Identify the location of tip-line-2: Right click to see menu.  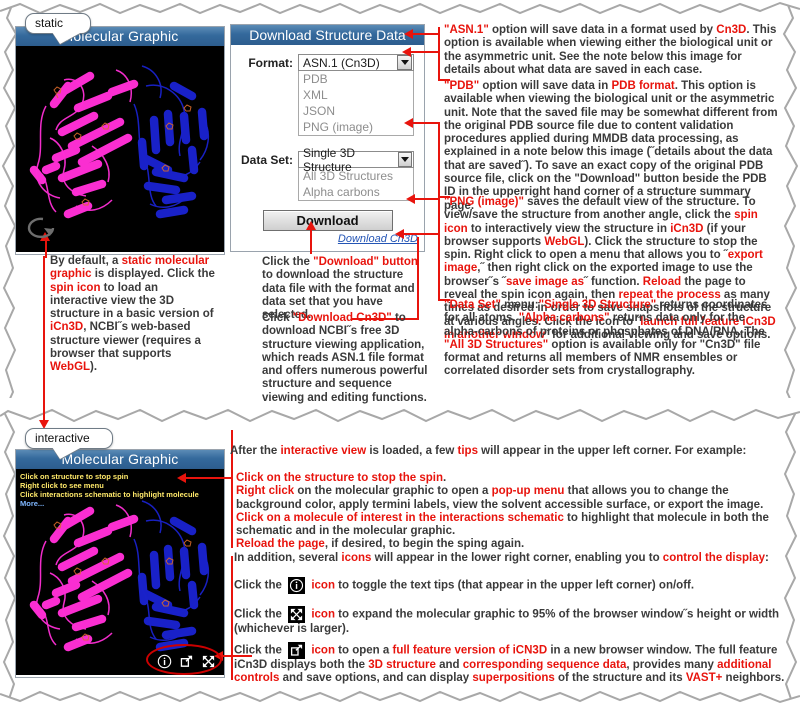
(62, 485).